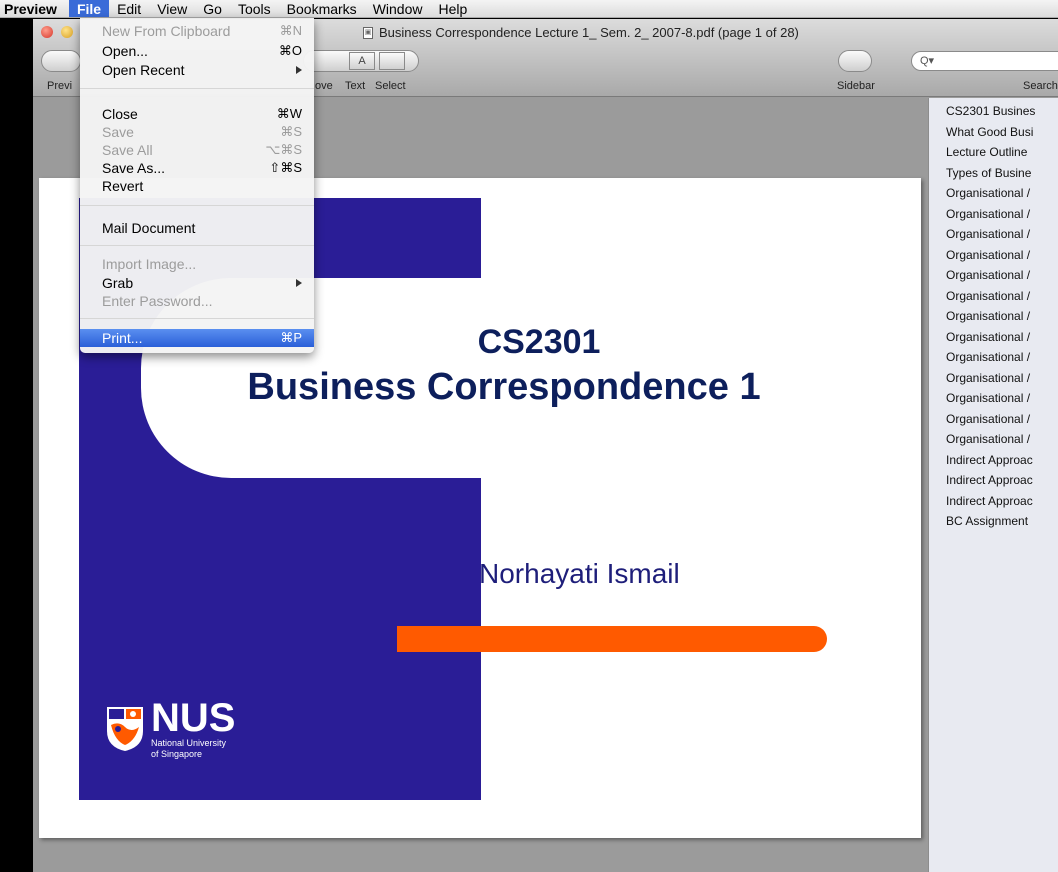  I want to click on menu-item-open-recent: Open Recent, so click(197, 70).